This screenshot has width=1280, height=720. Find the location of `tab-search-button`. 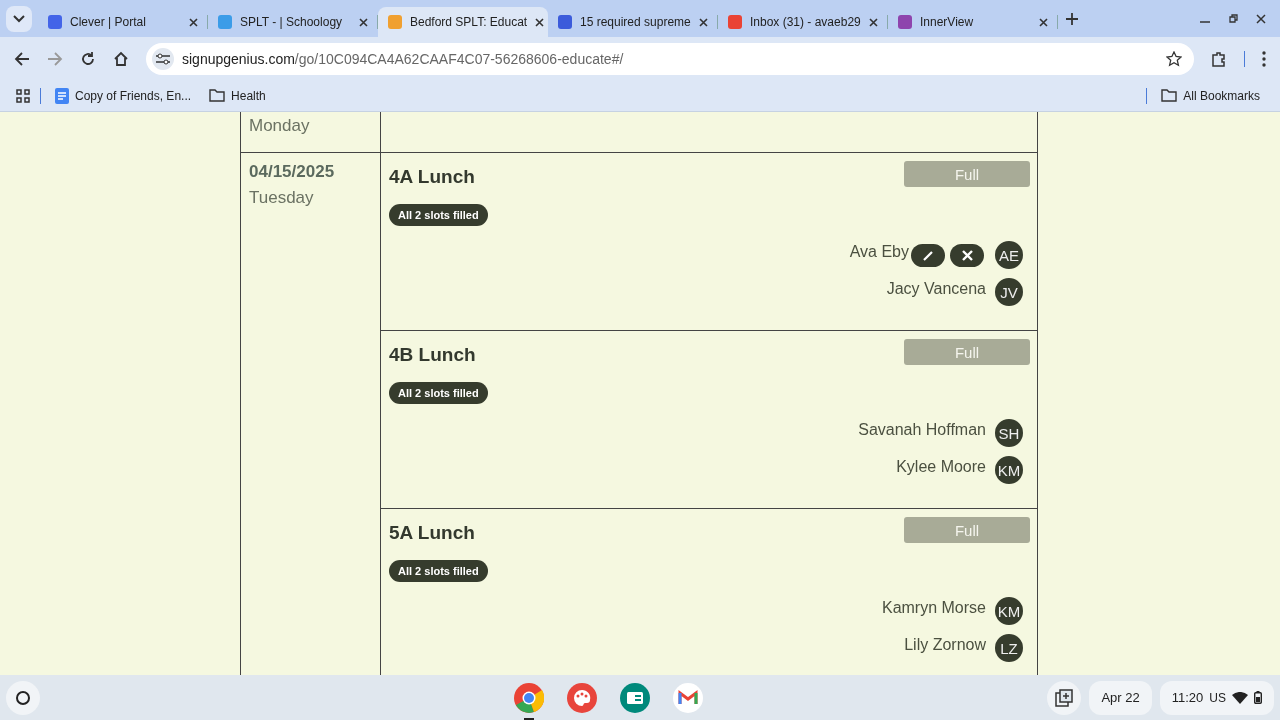

tab-search-button is located at coordinates (19, 18).